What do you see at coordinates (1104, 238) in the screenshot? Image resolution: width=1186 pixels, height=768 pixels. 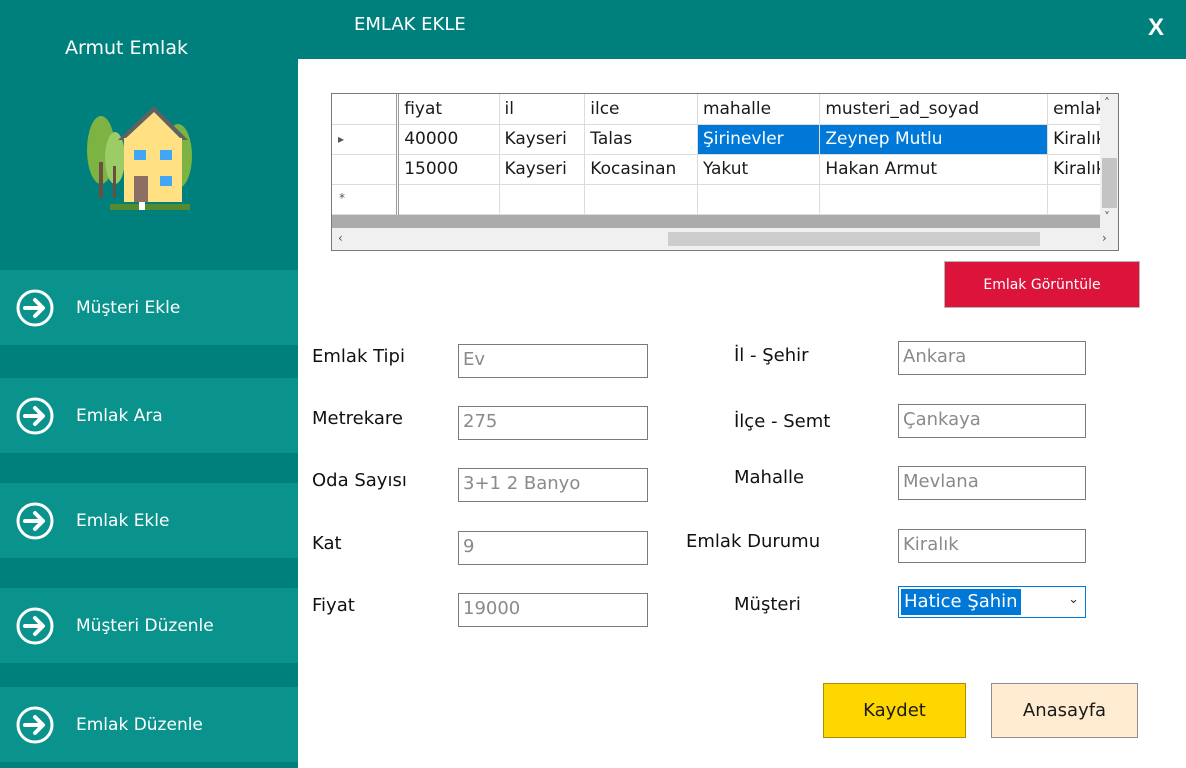 I see `scroll-right-icon: ›` at bounding box center [1104, 238].